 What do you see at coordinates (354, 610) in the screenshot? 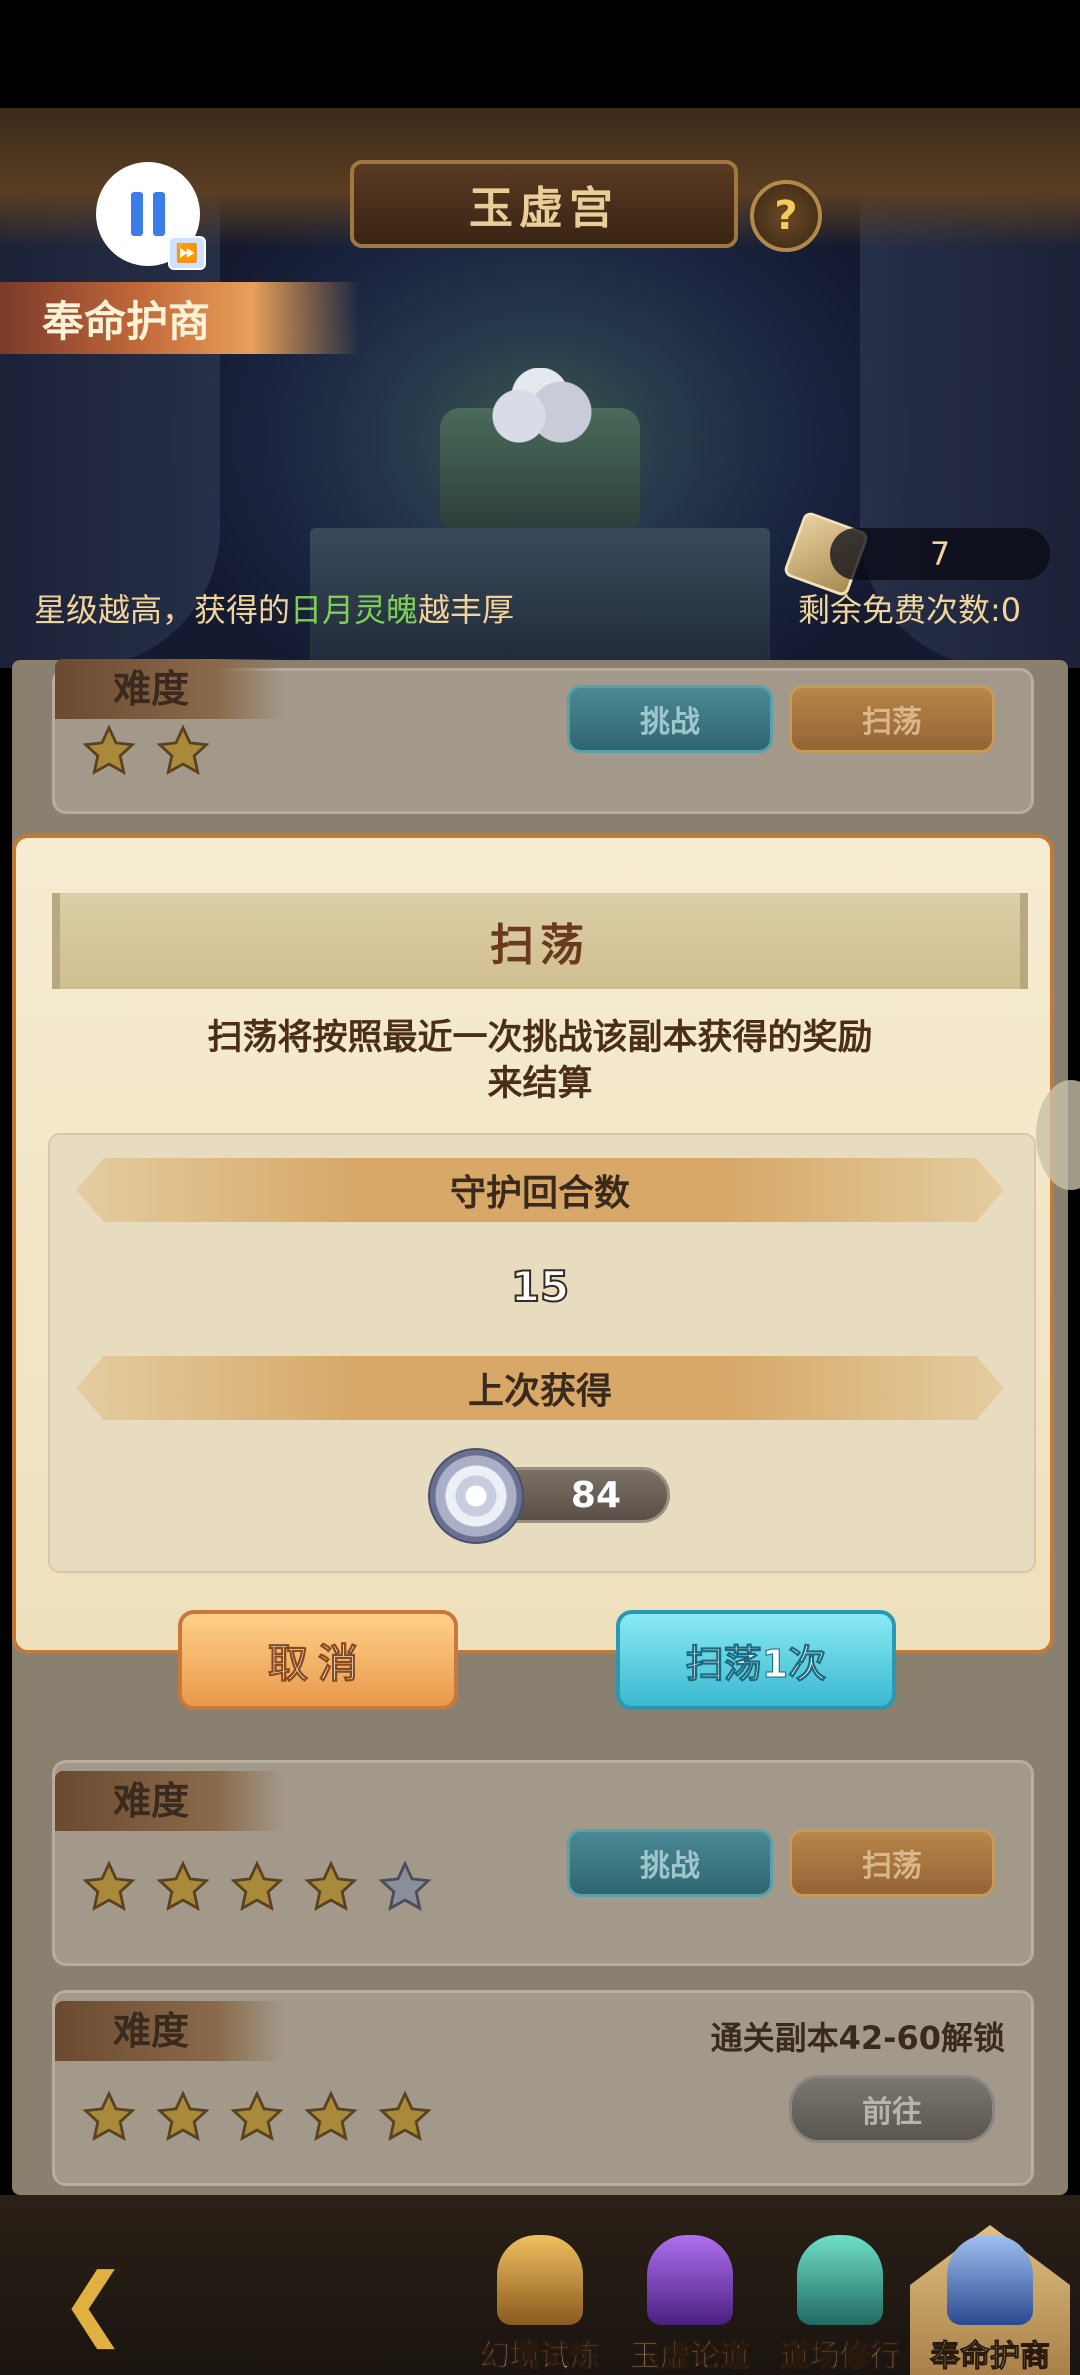
I see `hint-highlight: 日月灵魄` at bounding box center [354, 610].